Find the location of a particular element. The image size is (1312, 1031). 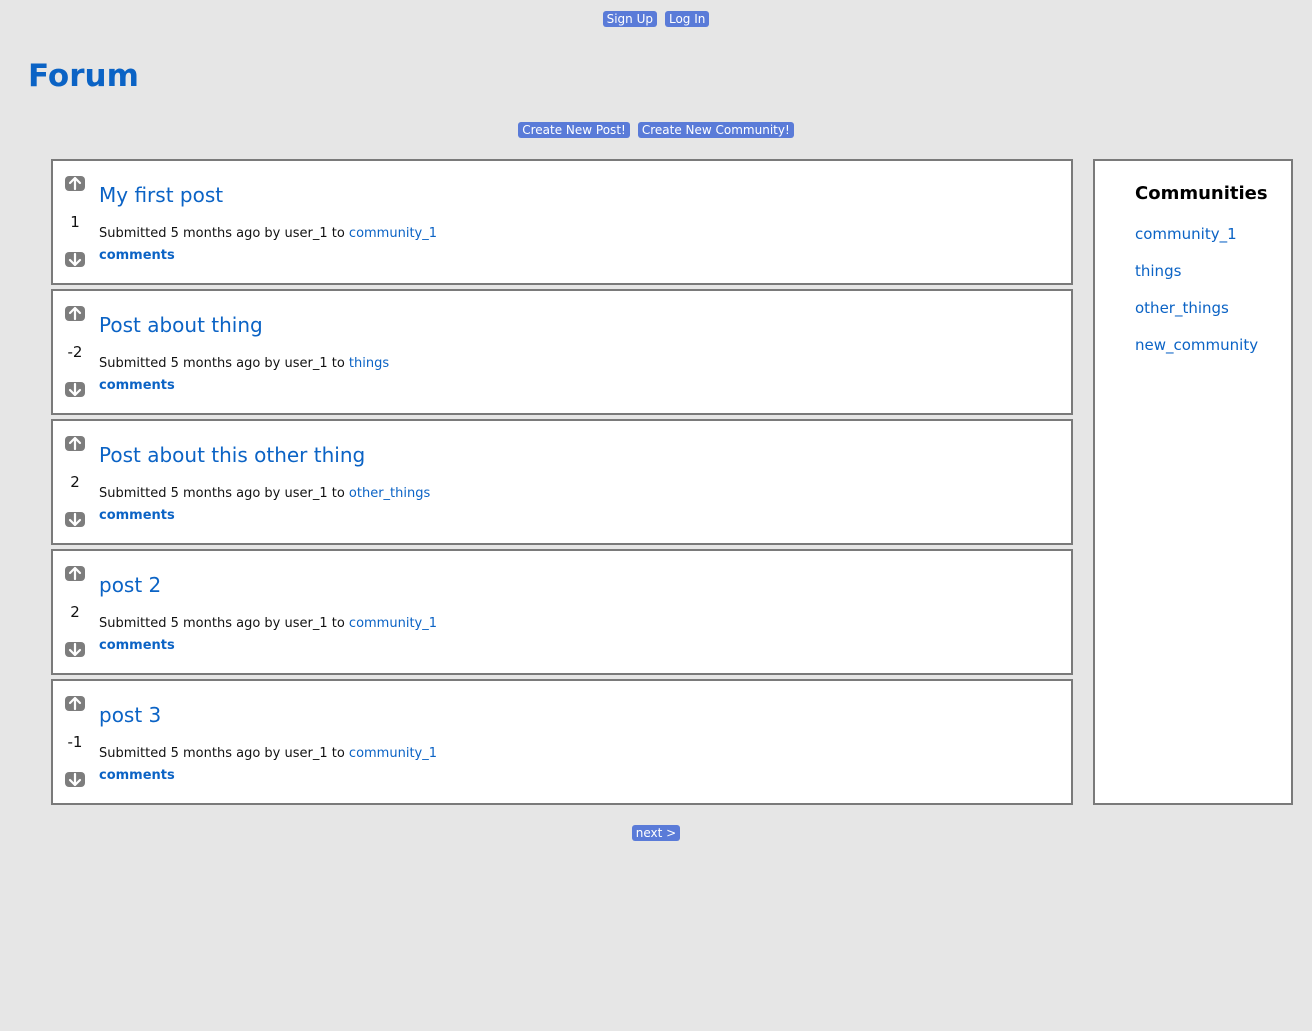

sign-up-button: Sign Up is located at coordinates (629, 19).